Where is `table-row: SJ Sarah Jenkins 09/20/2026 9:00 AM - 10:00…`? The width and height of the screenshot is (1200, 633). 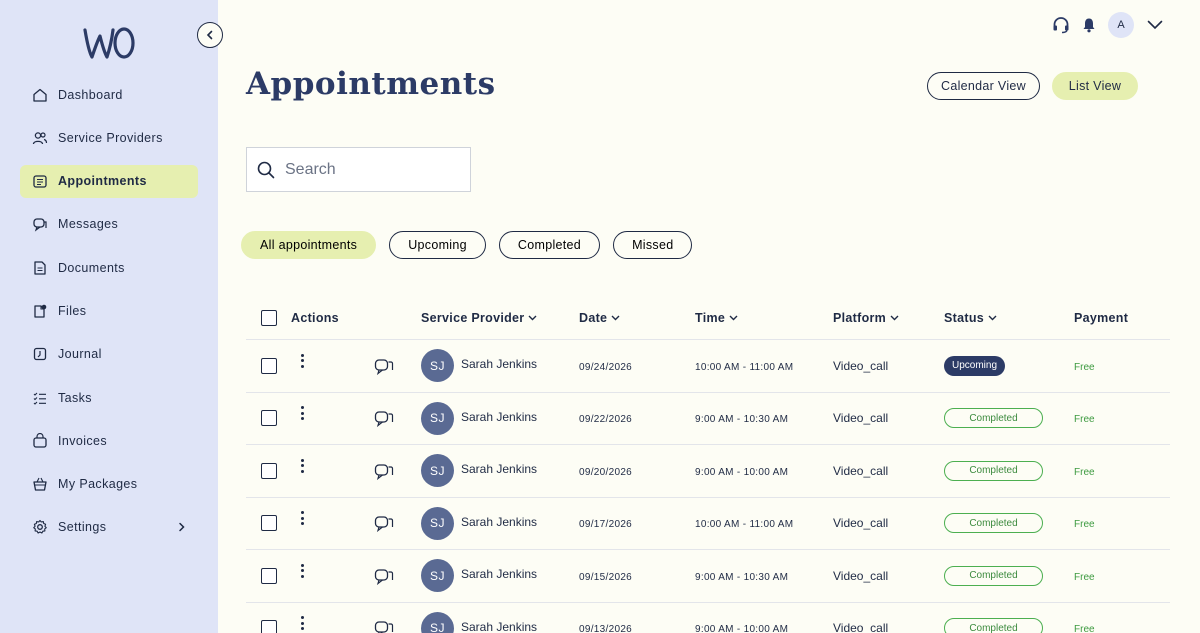
table-row: SJ Sarah Jenkins 09/20/2026 9:00 AM - 10:00… is located at coordinates (708, 471).